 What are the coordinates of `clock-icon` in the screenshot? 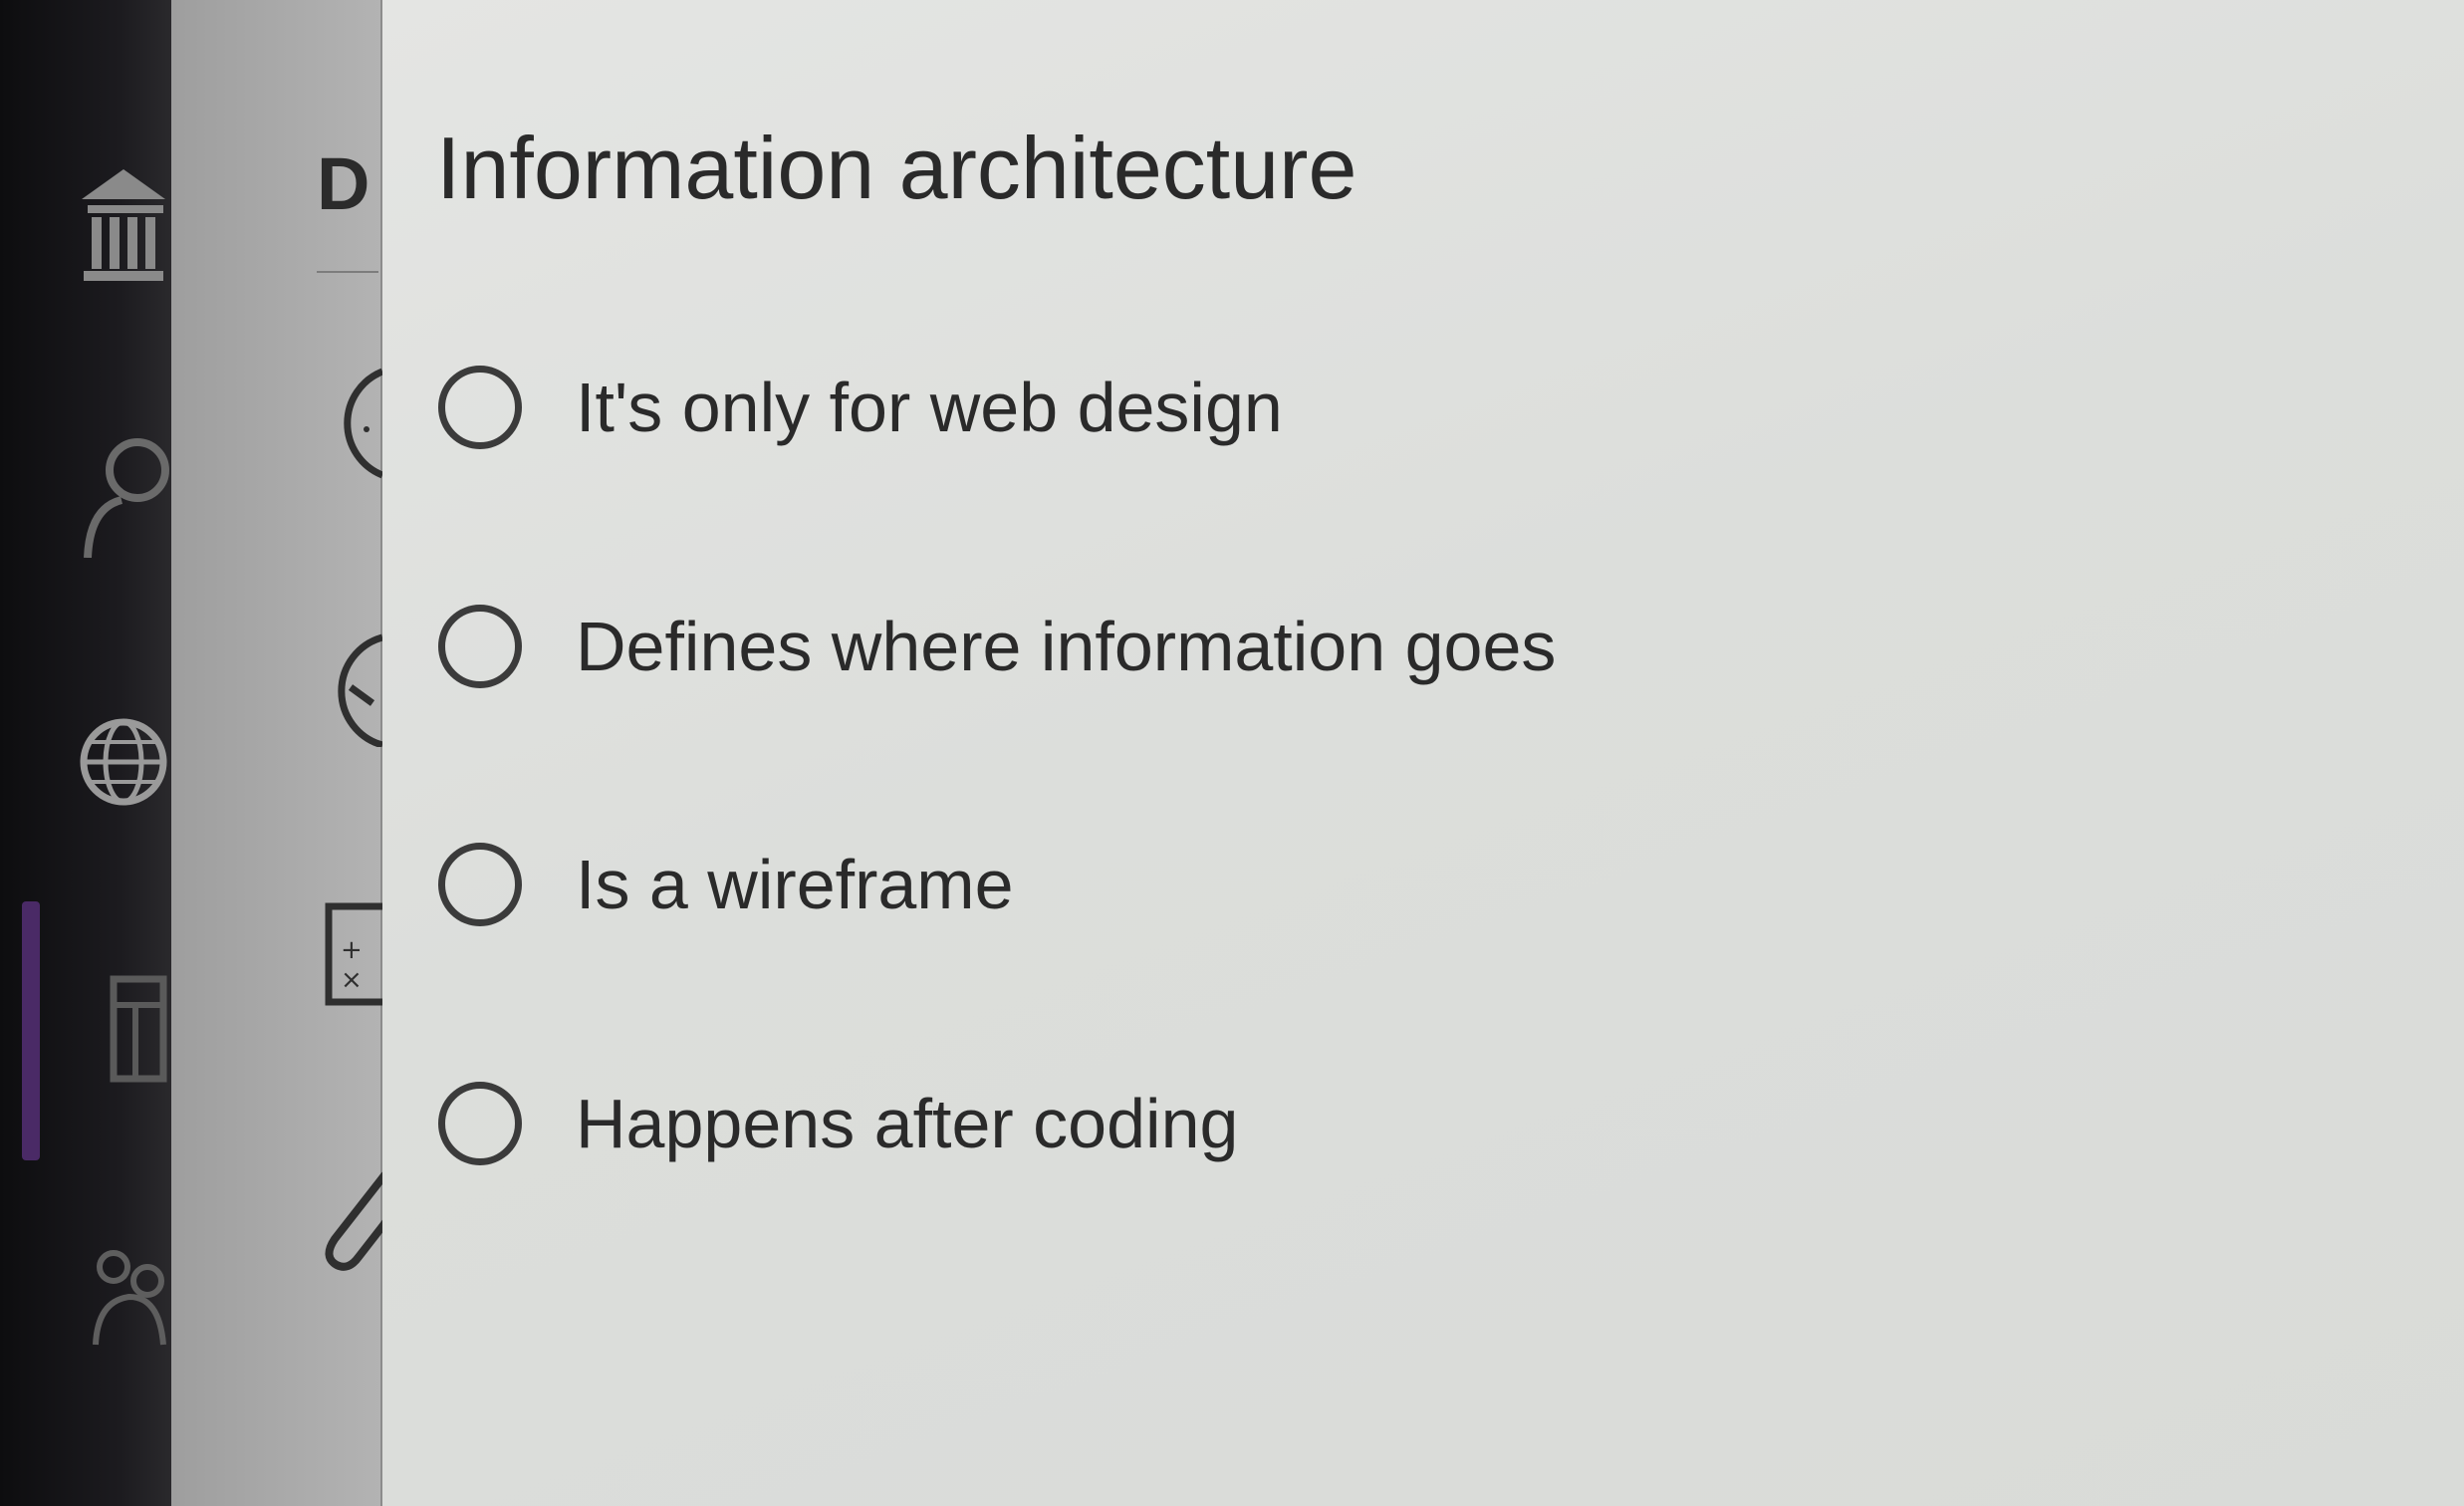 It's located at (349, 424).